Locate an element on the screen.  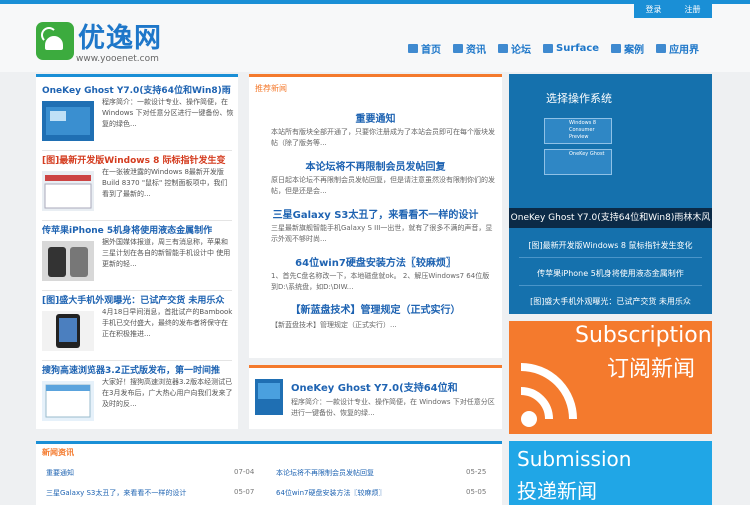
grid-icon is located at coordinates (661, 48).